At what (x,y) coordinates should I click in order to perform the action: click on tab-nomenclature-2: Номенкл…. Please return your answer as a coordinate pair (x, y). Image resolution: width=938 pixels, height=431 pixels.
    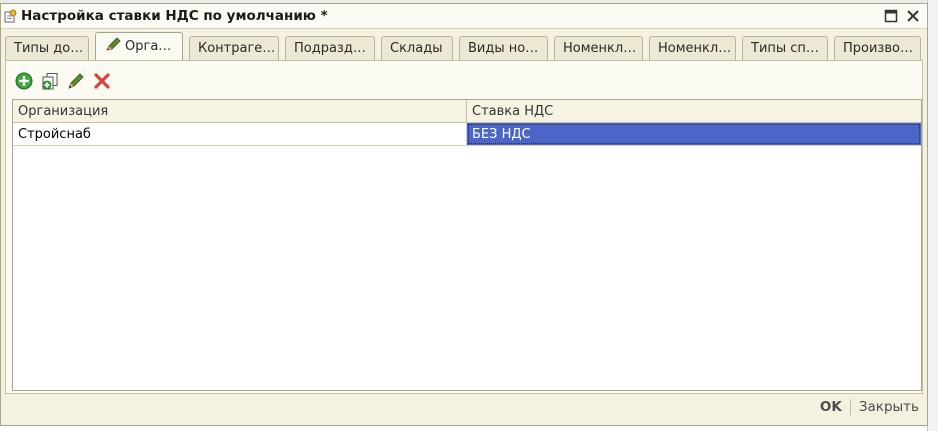
    Looking at the image, I should click on (692, 48).